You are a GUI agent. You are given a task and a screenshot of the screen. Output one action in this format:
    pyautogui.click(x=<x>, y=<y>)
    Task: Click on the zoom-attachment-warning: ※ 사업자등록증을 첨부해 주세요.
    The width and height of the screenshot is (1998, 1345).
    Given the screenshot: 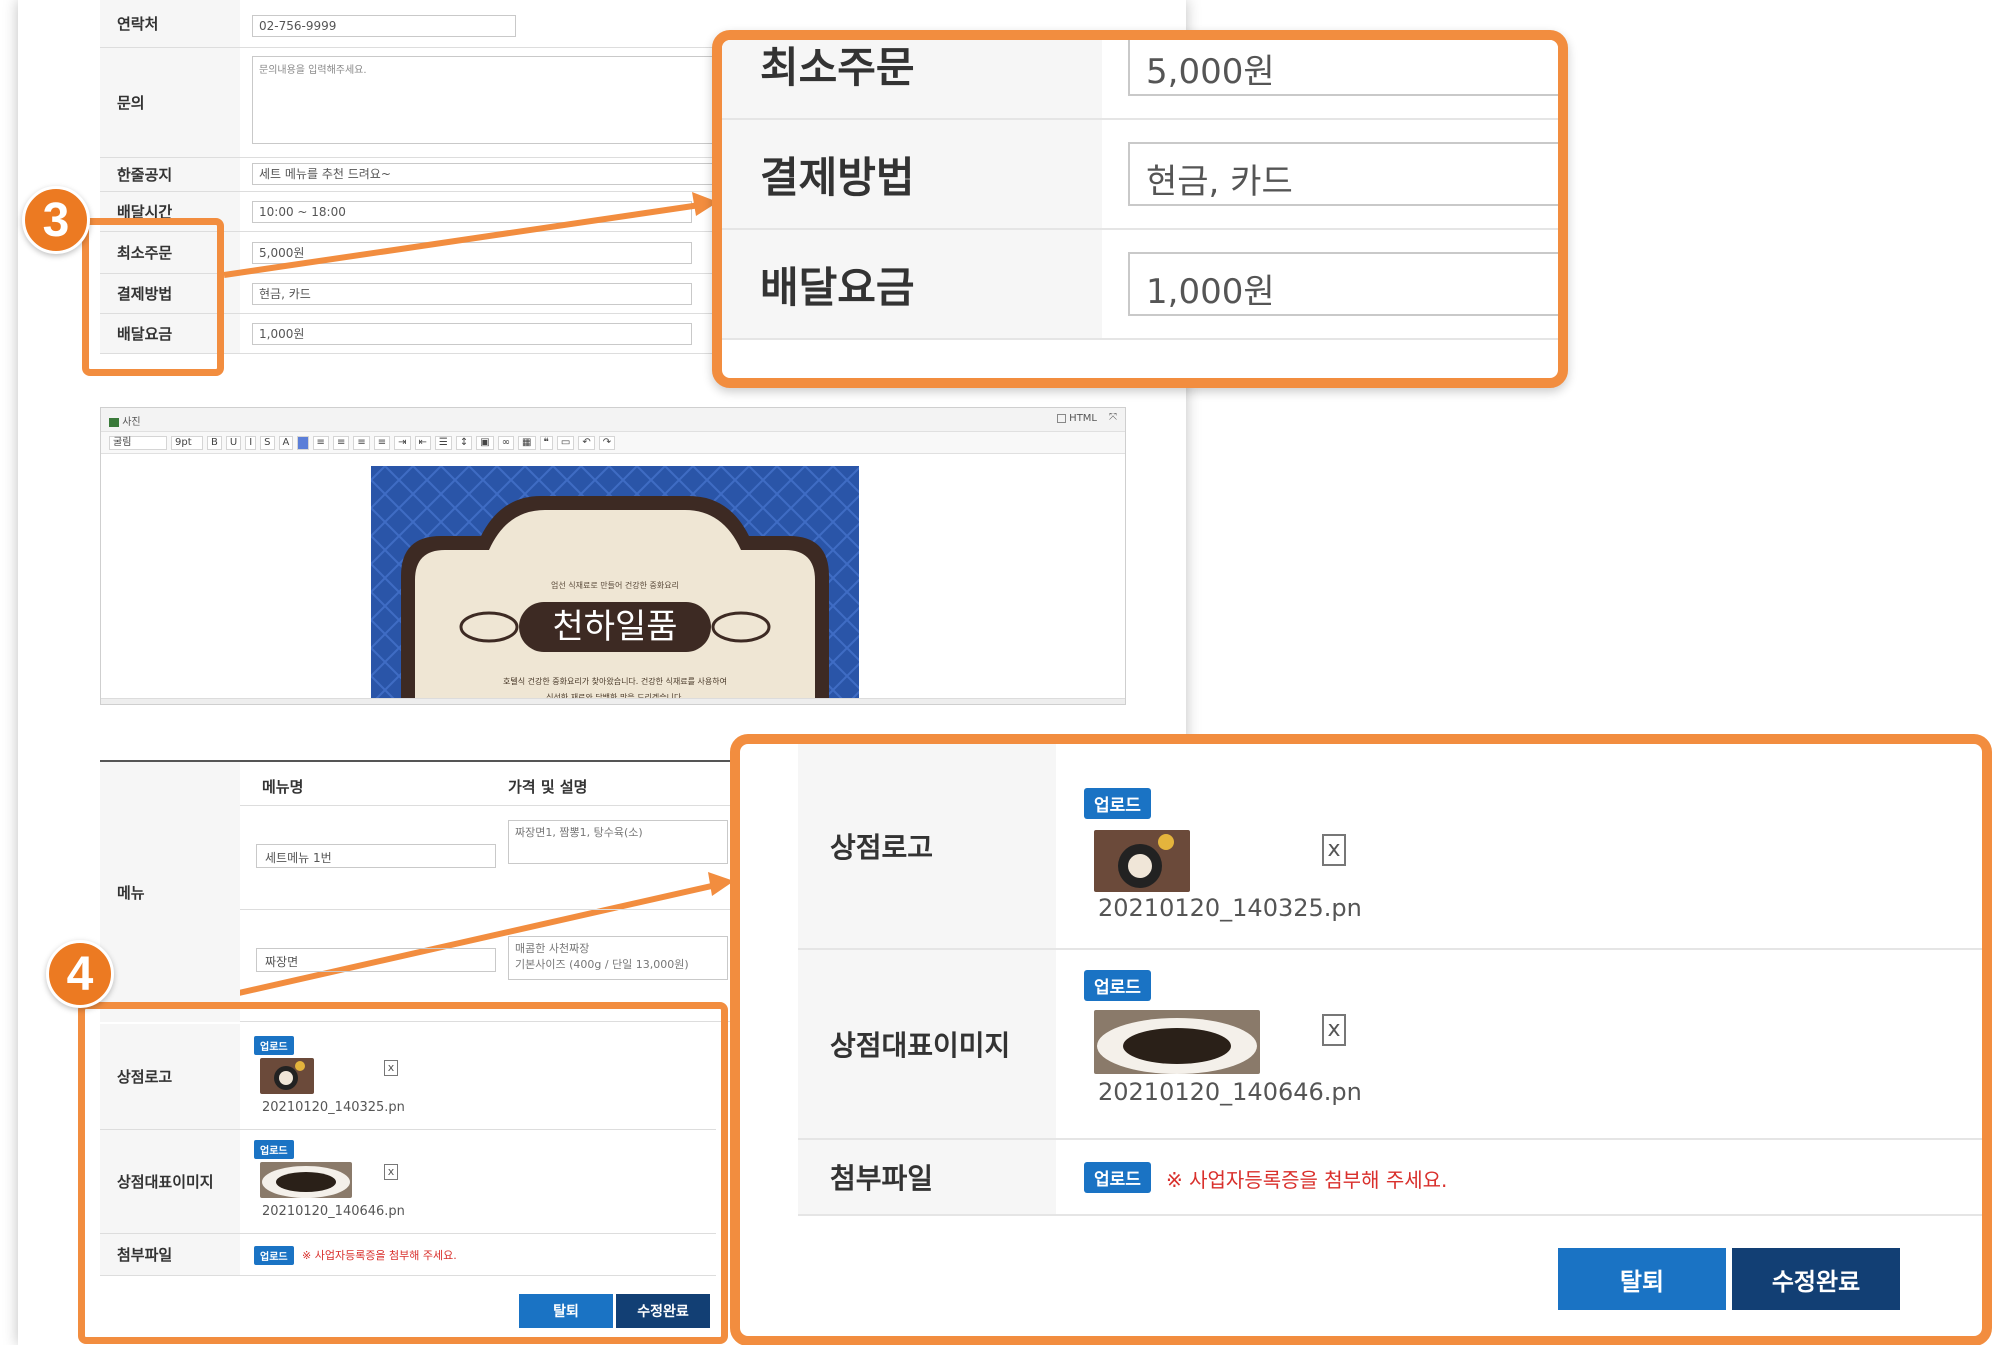 What is the action you would take?
    pyautogui.click(x=1307, y=1180)
    